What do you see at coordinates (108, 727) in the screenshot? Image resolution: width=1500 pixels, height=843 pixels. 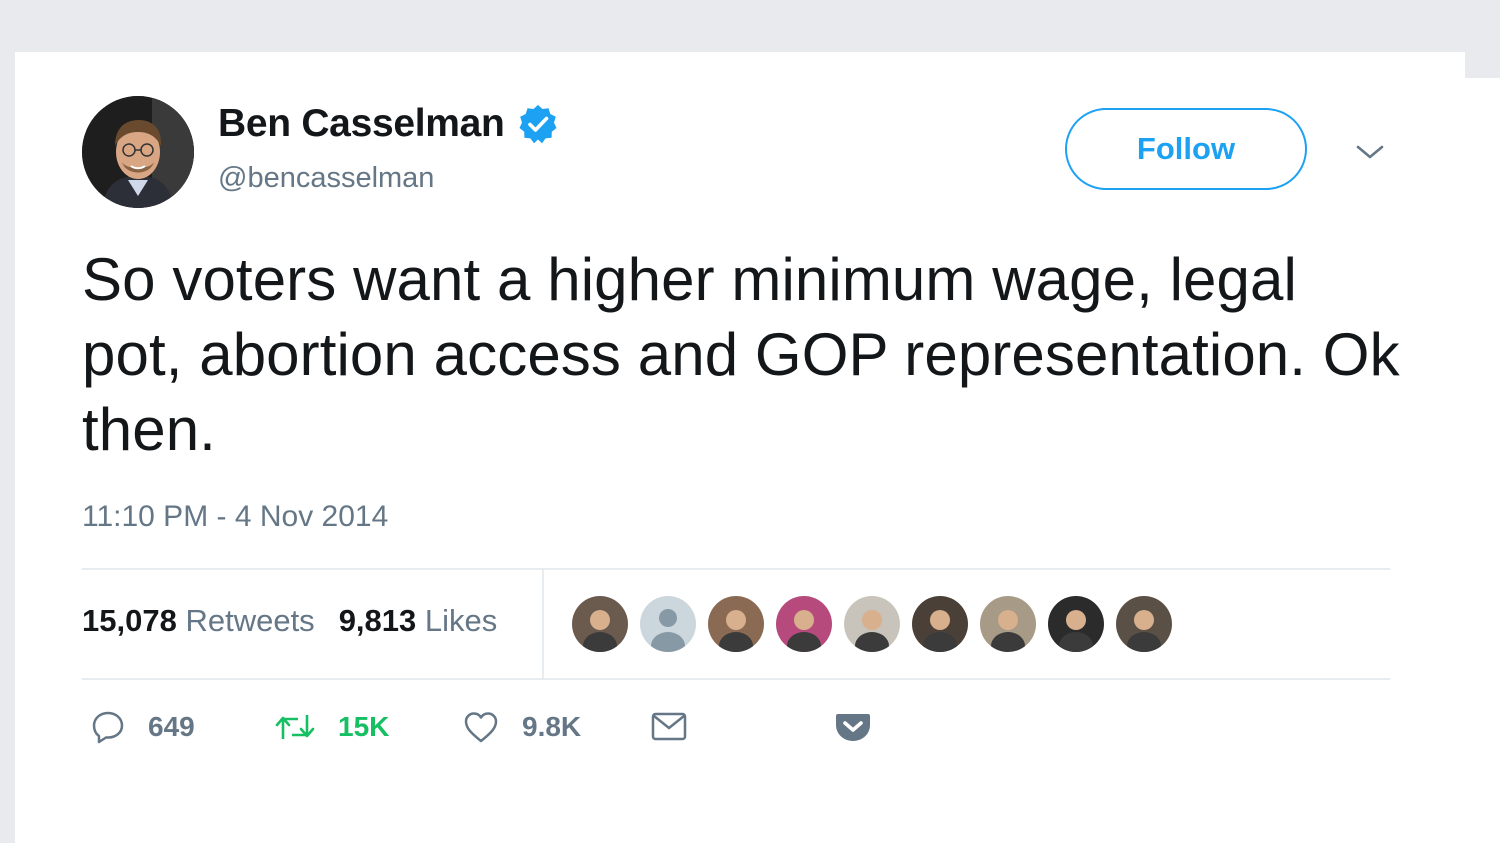 I see `reply-icon` at bounding box center [108, 727].